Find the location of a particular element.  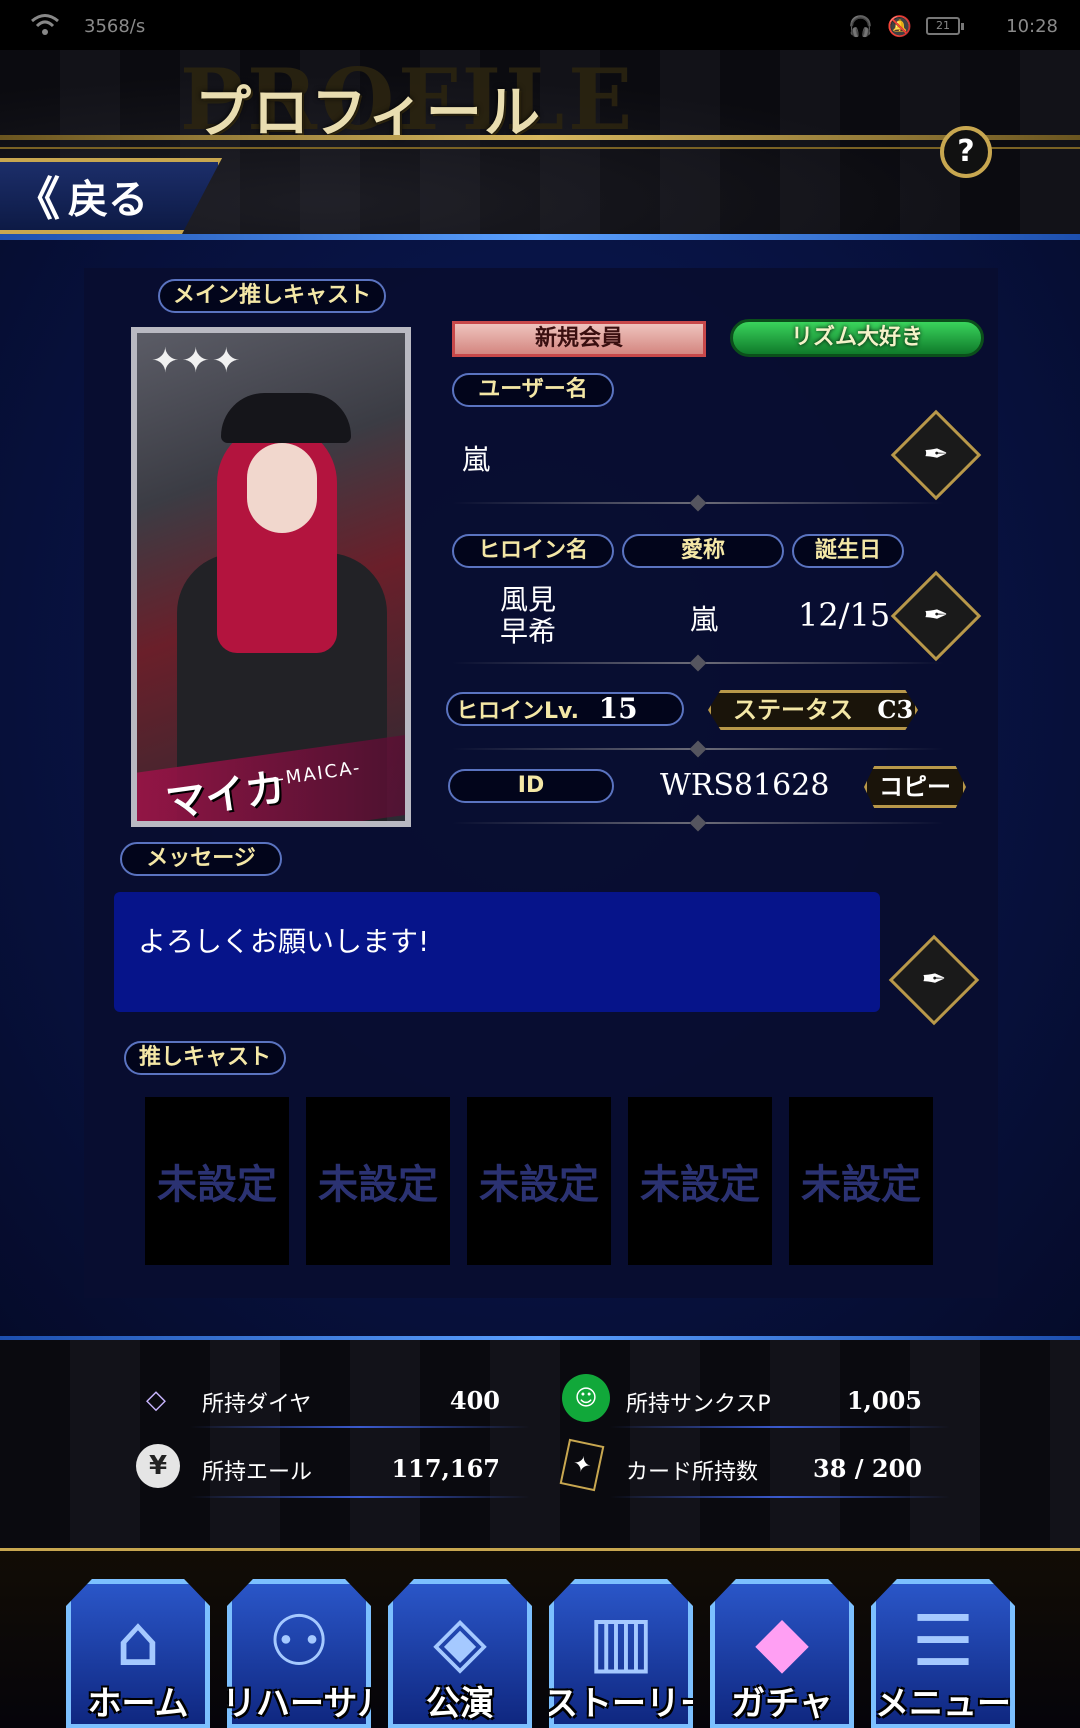

header-gold-rule-thin is located at coordinates (540, 148).